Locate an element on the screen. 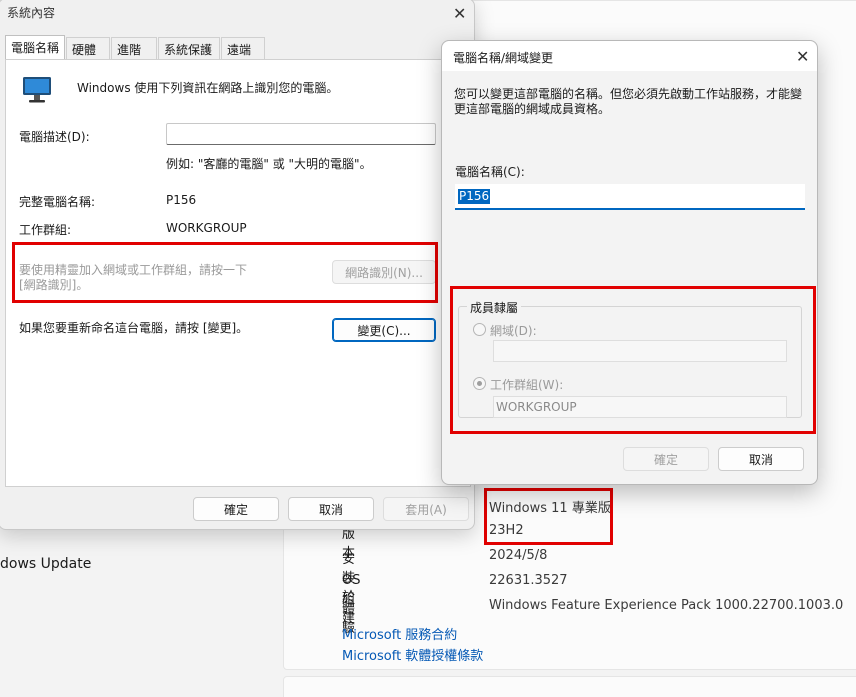 Image resolution: width=856 pixels, height=697 pixels. description-example: 例如: "客廳的電腦" 或 "大明的電腦"。 is located at coordinates (269, 164).